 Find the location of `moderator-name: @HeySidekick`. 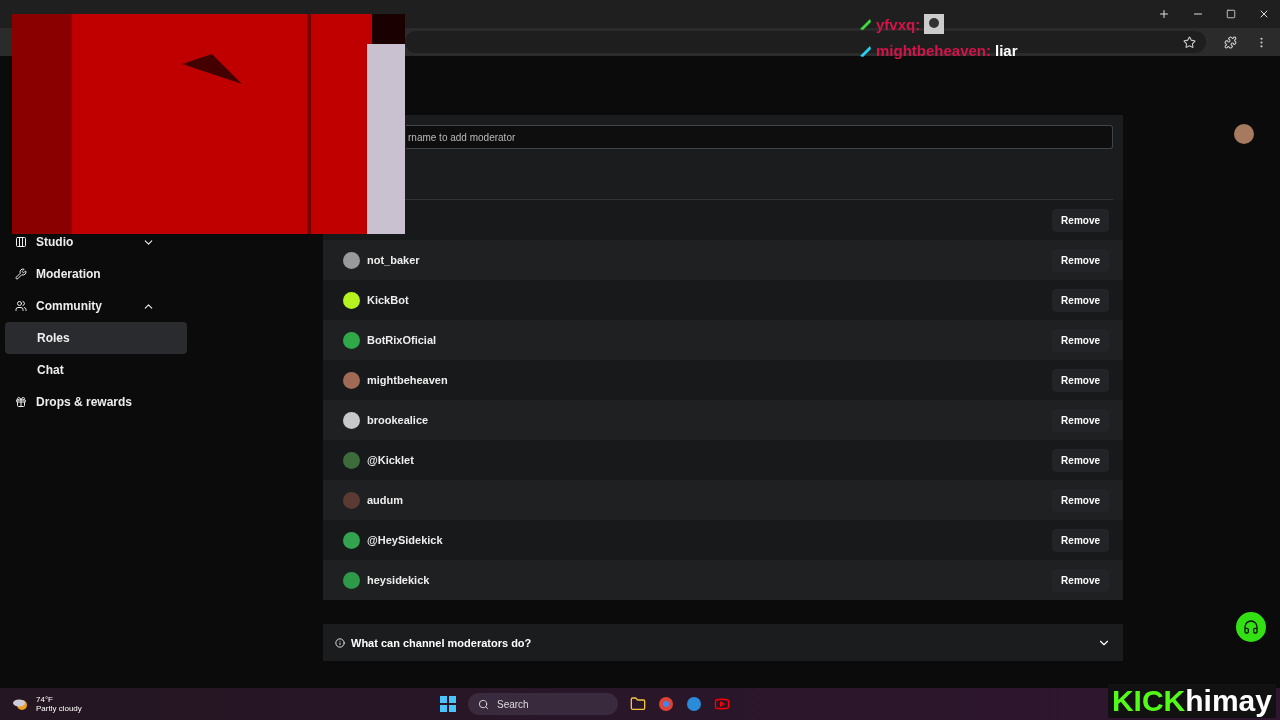

moderator-name: @HeySidekick is located at coordinates (405, 540).